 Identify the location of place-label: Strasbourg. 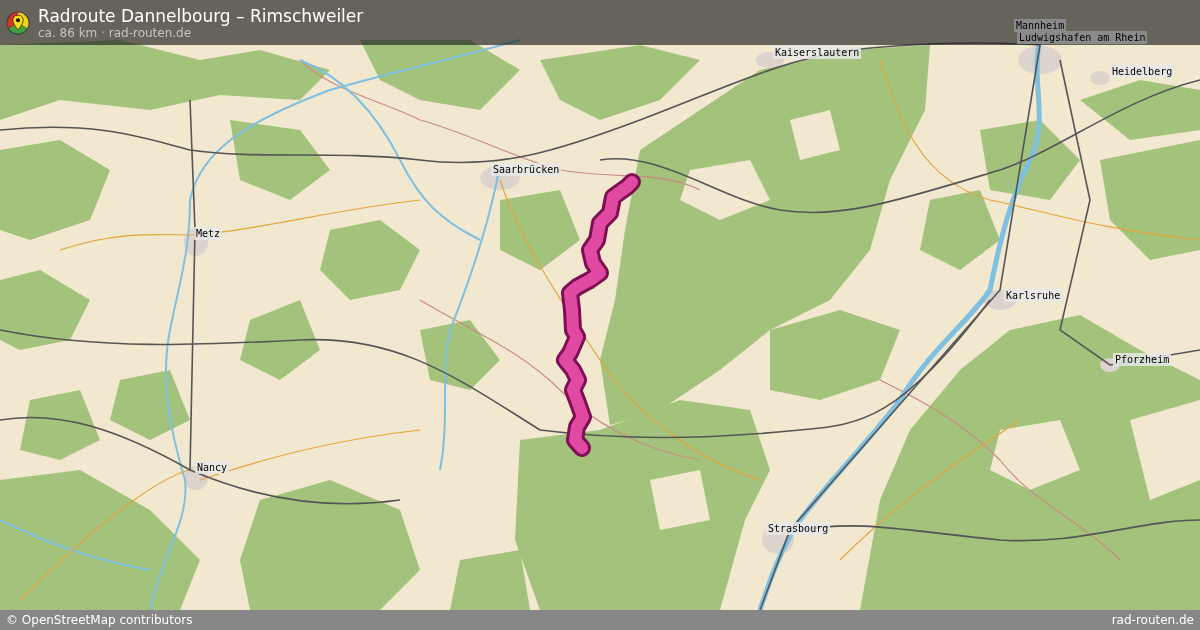
(798, 528).